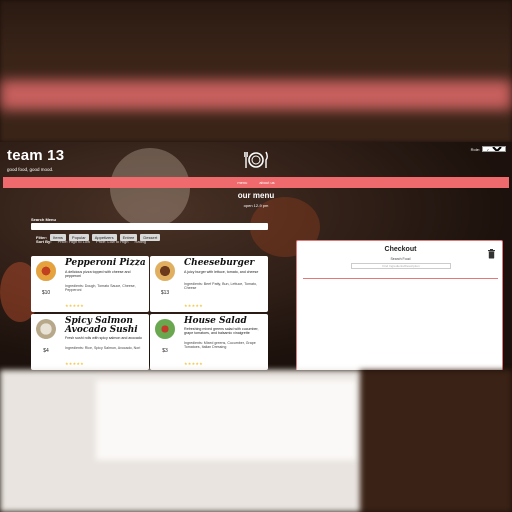 The width and height of the screenshot is (512, 512). What do you see at coordinates (46, 329) in the screenshot?
I see `sushi-image` at bounding box center [46, 329].